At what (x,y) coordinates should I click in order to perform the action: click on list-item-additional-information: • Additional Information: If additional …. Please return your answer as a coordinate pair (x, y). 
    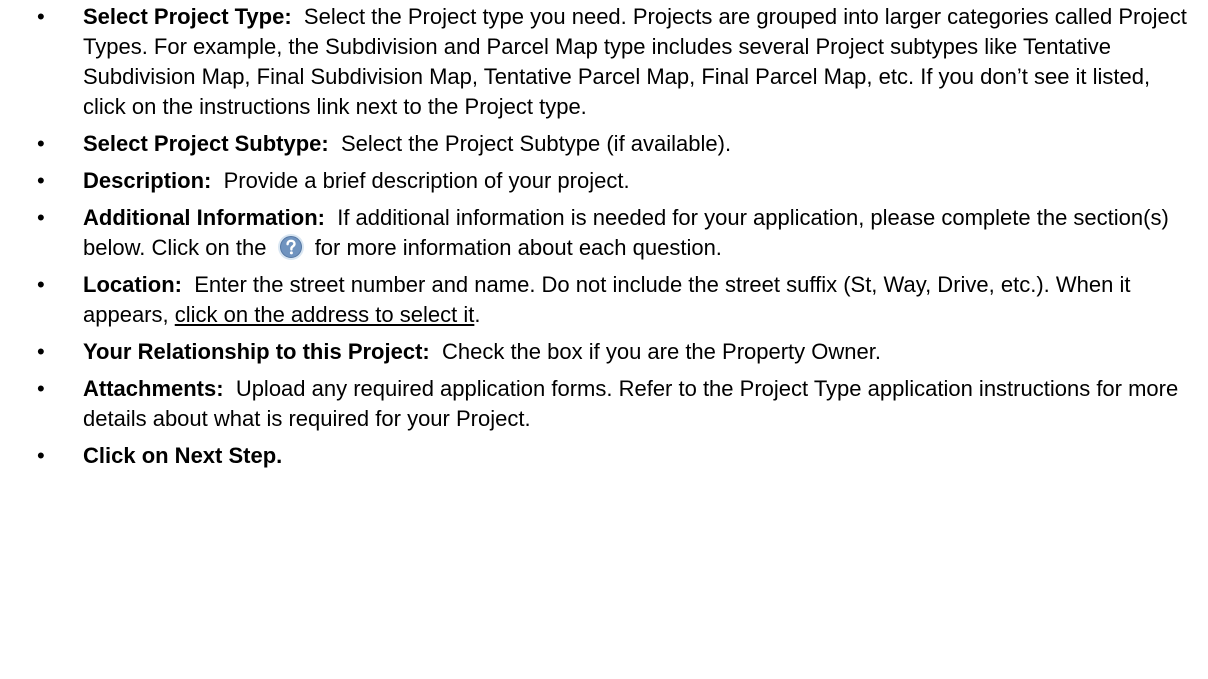
    Looking at the image, I should click on (615, 233).